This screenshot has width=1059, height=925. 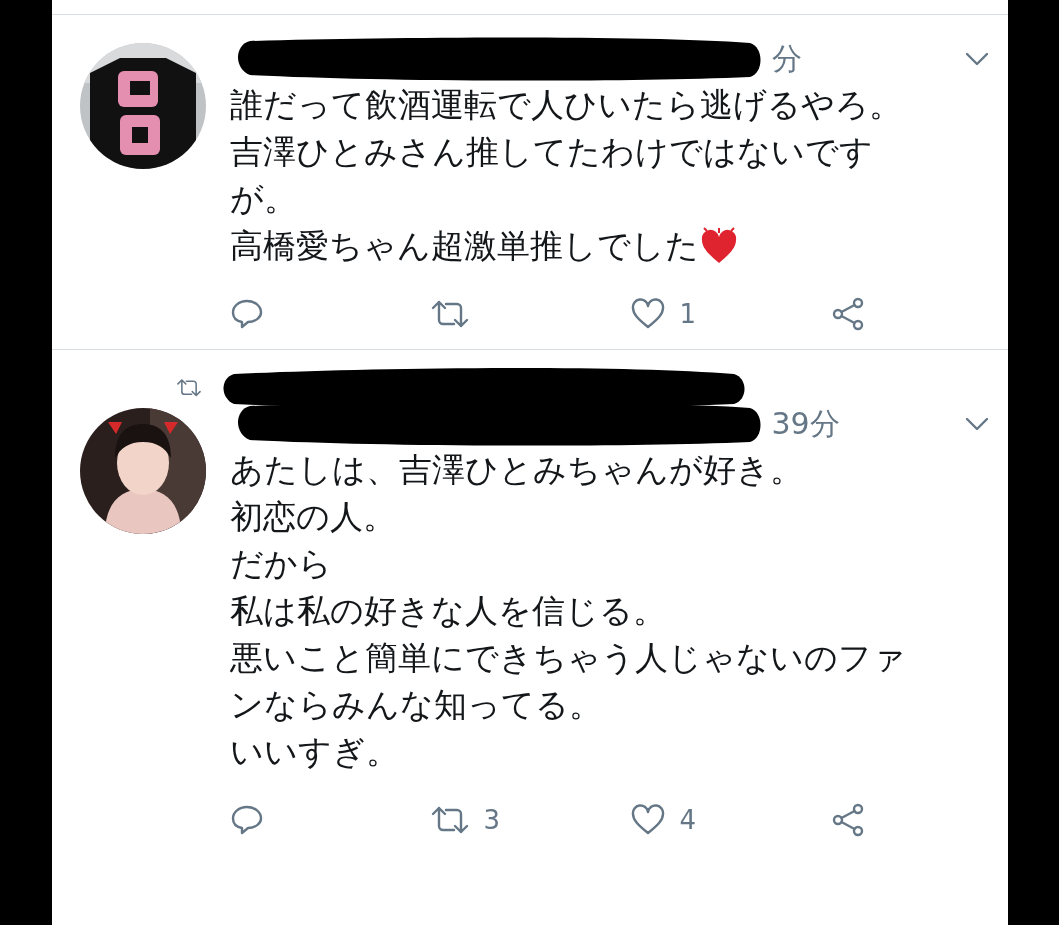 I want to click on tweet-time: 39分, so click(x=805, y=423).